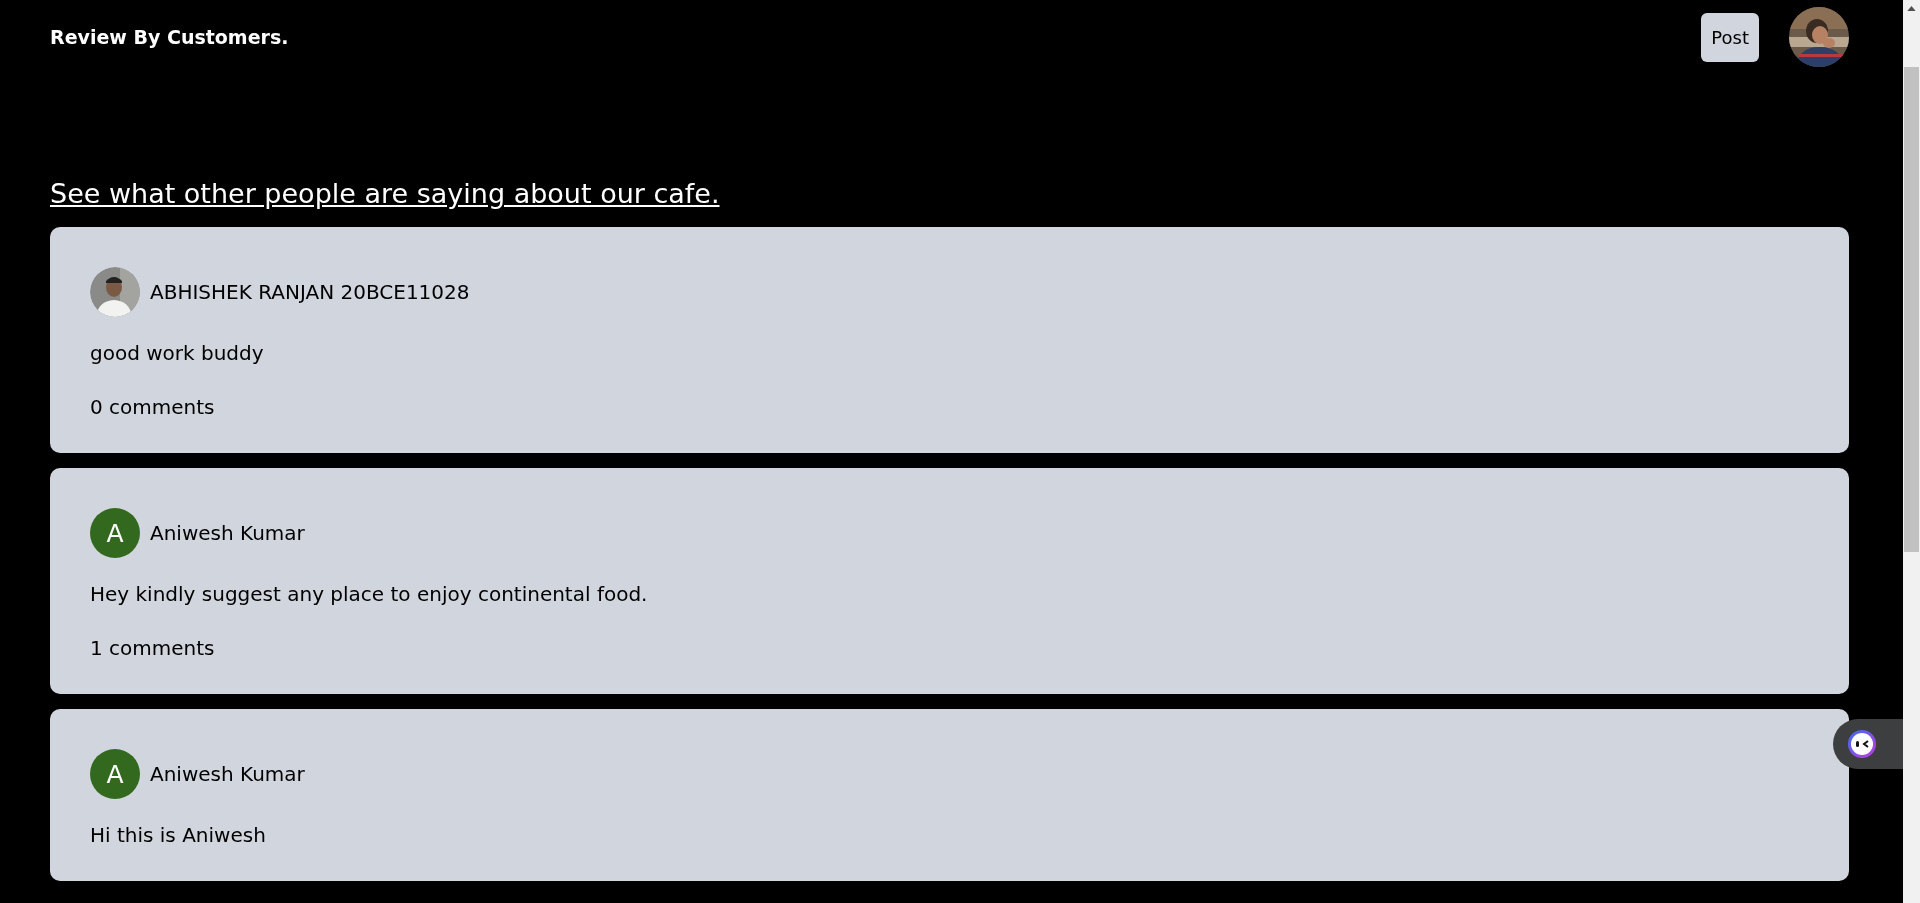 The height and width of the screenshot is (903, 1920). Describe the element at coordinates (152, 407) in the screenshot. I see `comment-count: 0 comments` at that location.